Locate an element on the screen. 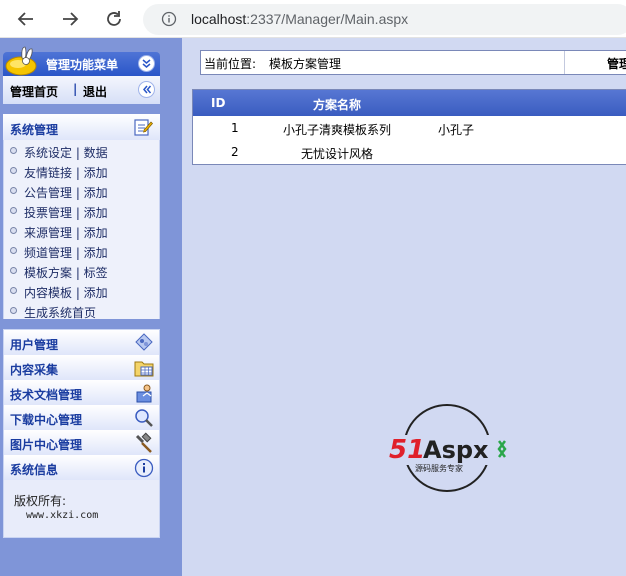 The image size is (626, 576). system-panel-title: 系统管理 is located at coordinates (34, 130).